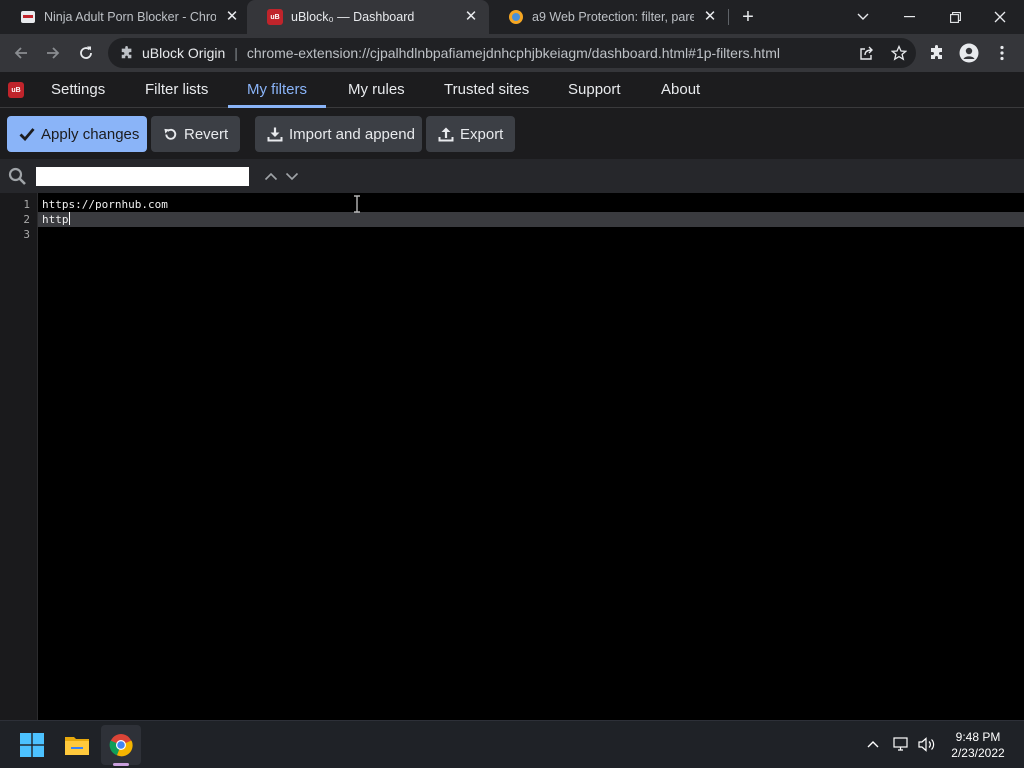  I want to click on omnibox-actions, so click(884, 53).